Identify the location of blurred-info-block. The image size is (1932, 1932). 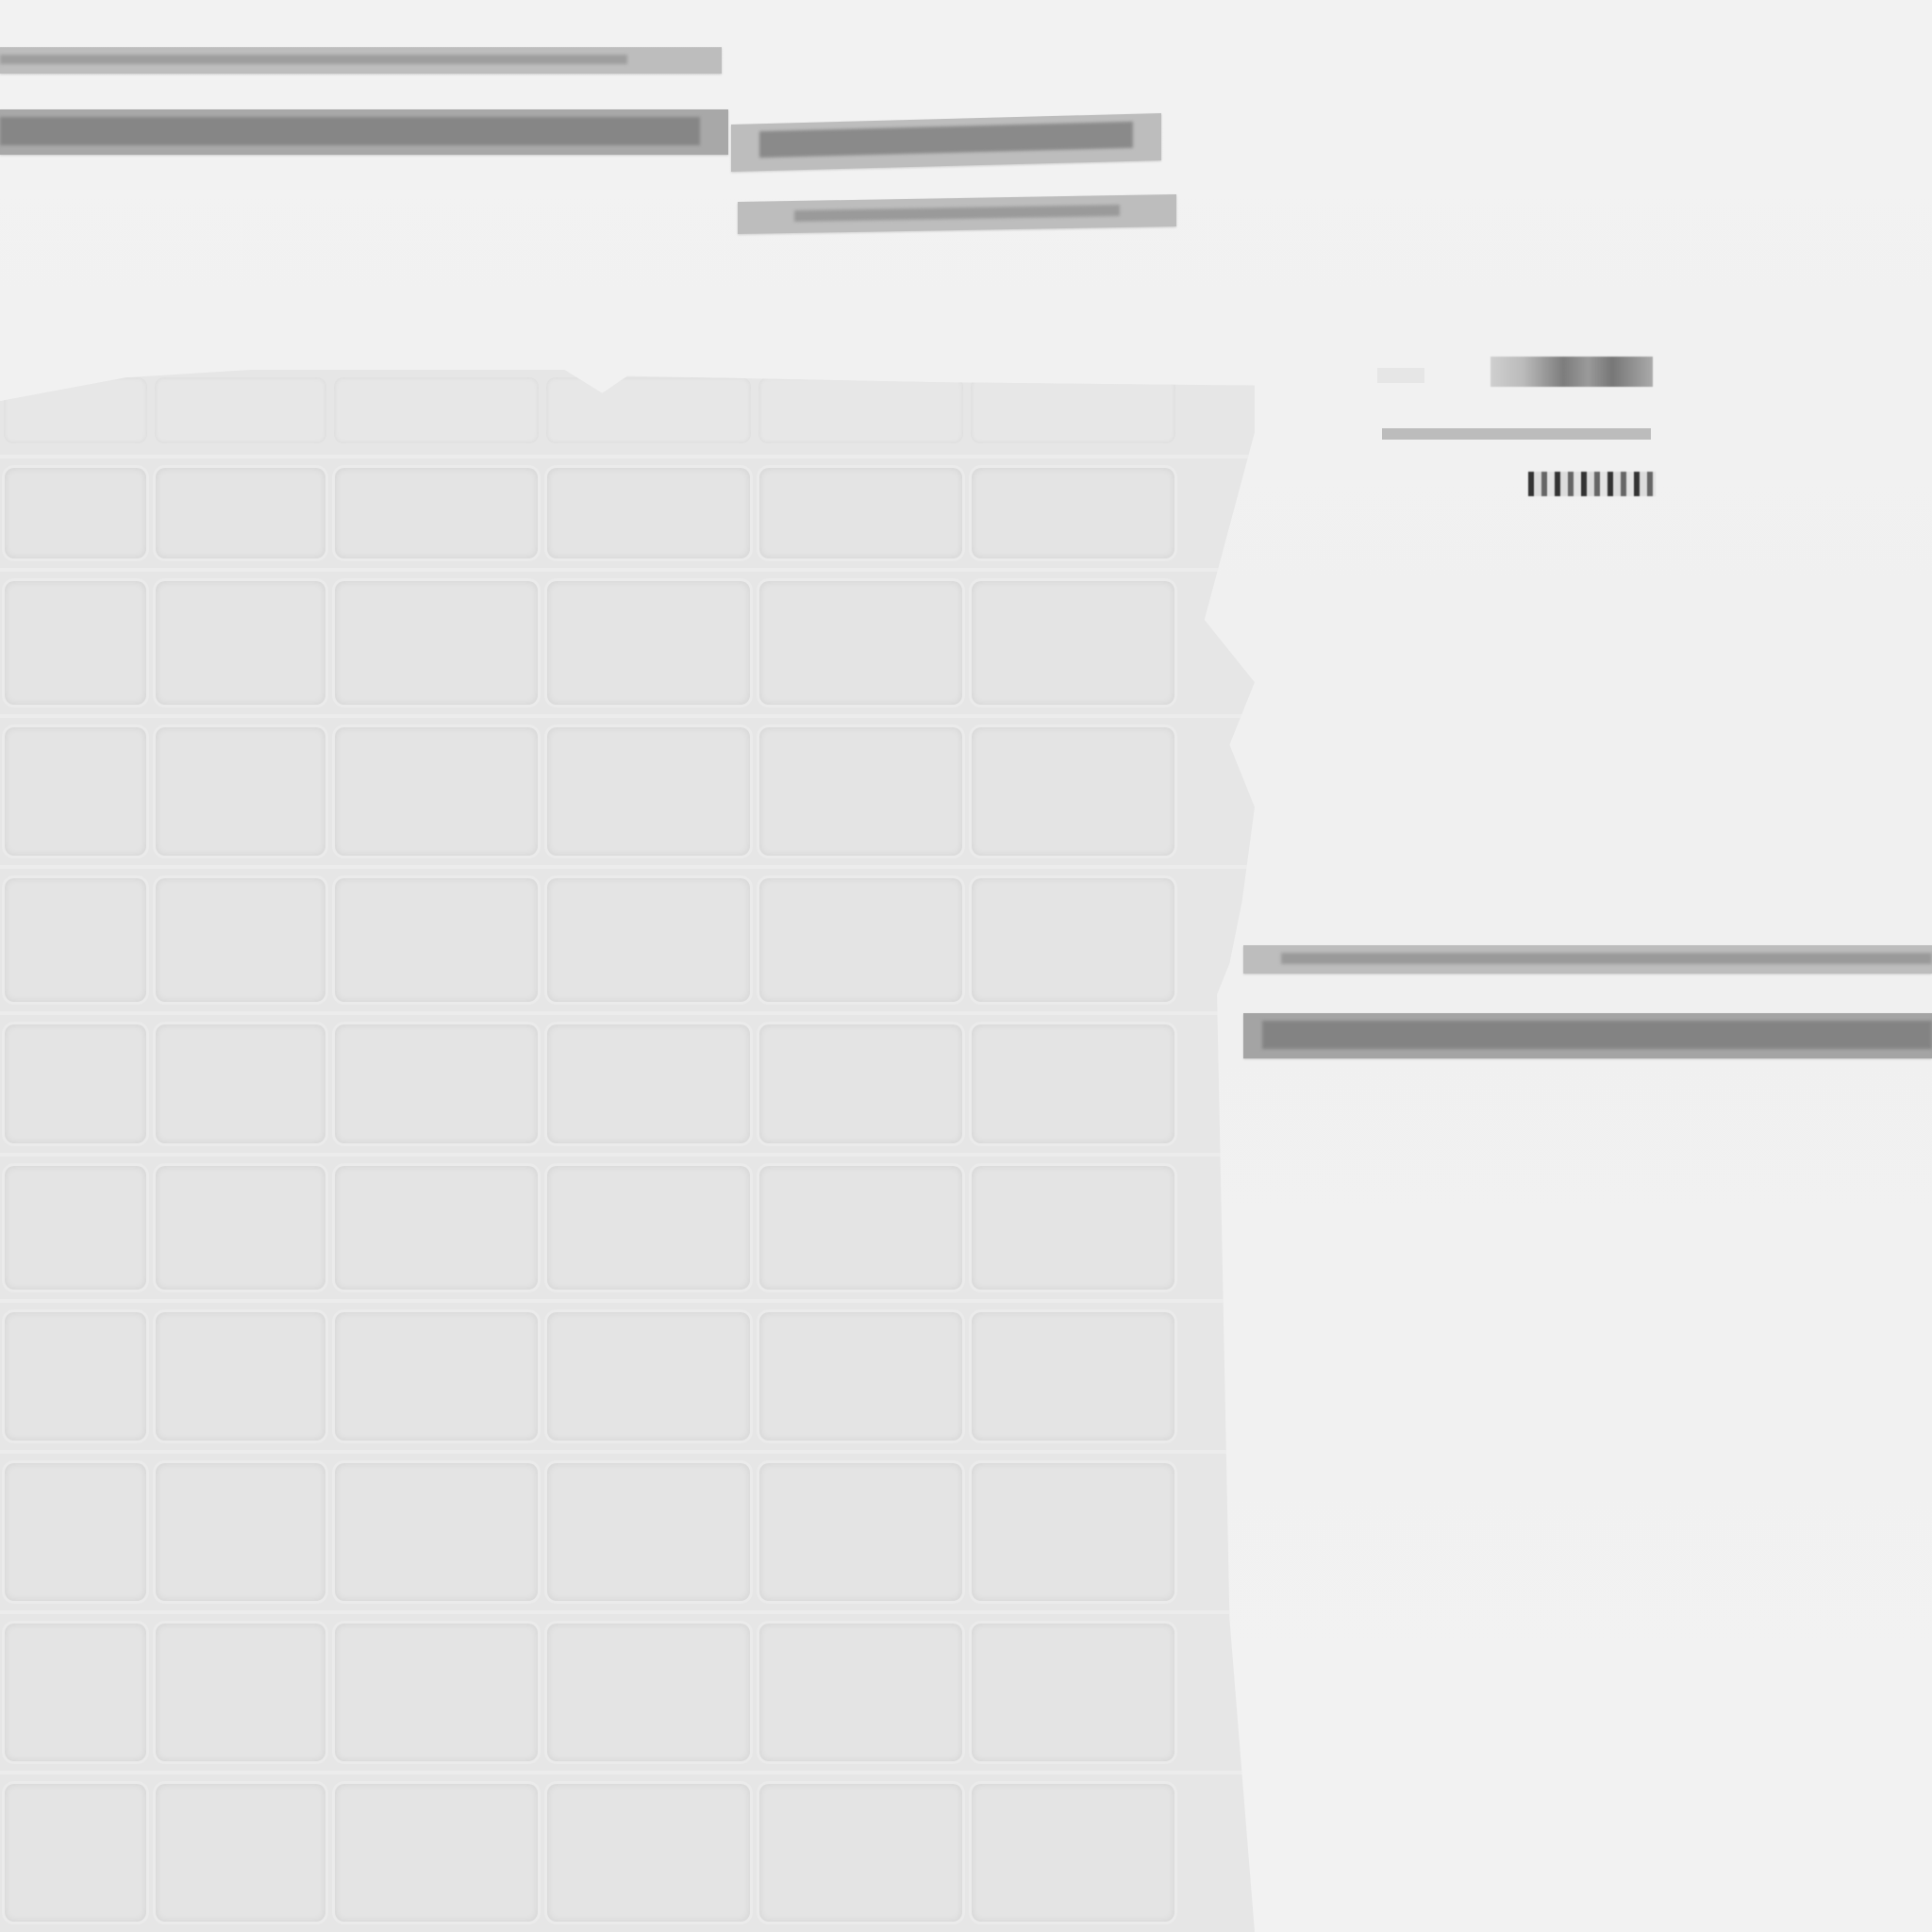
(1491, 424).